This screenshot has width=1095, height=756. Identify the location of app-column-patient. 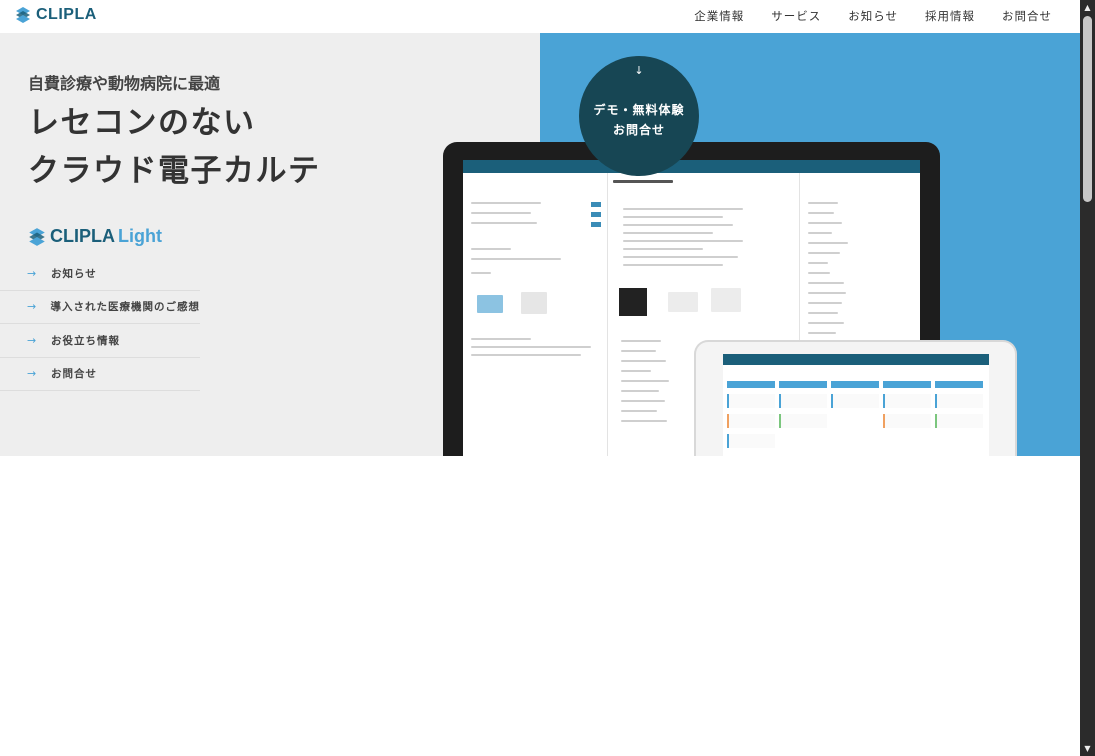
(535, 314).